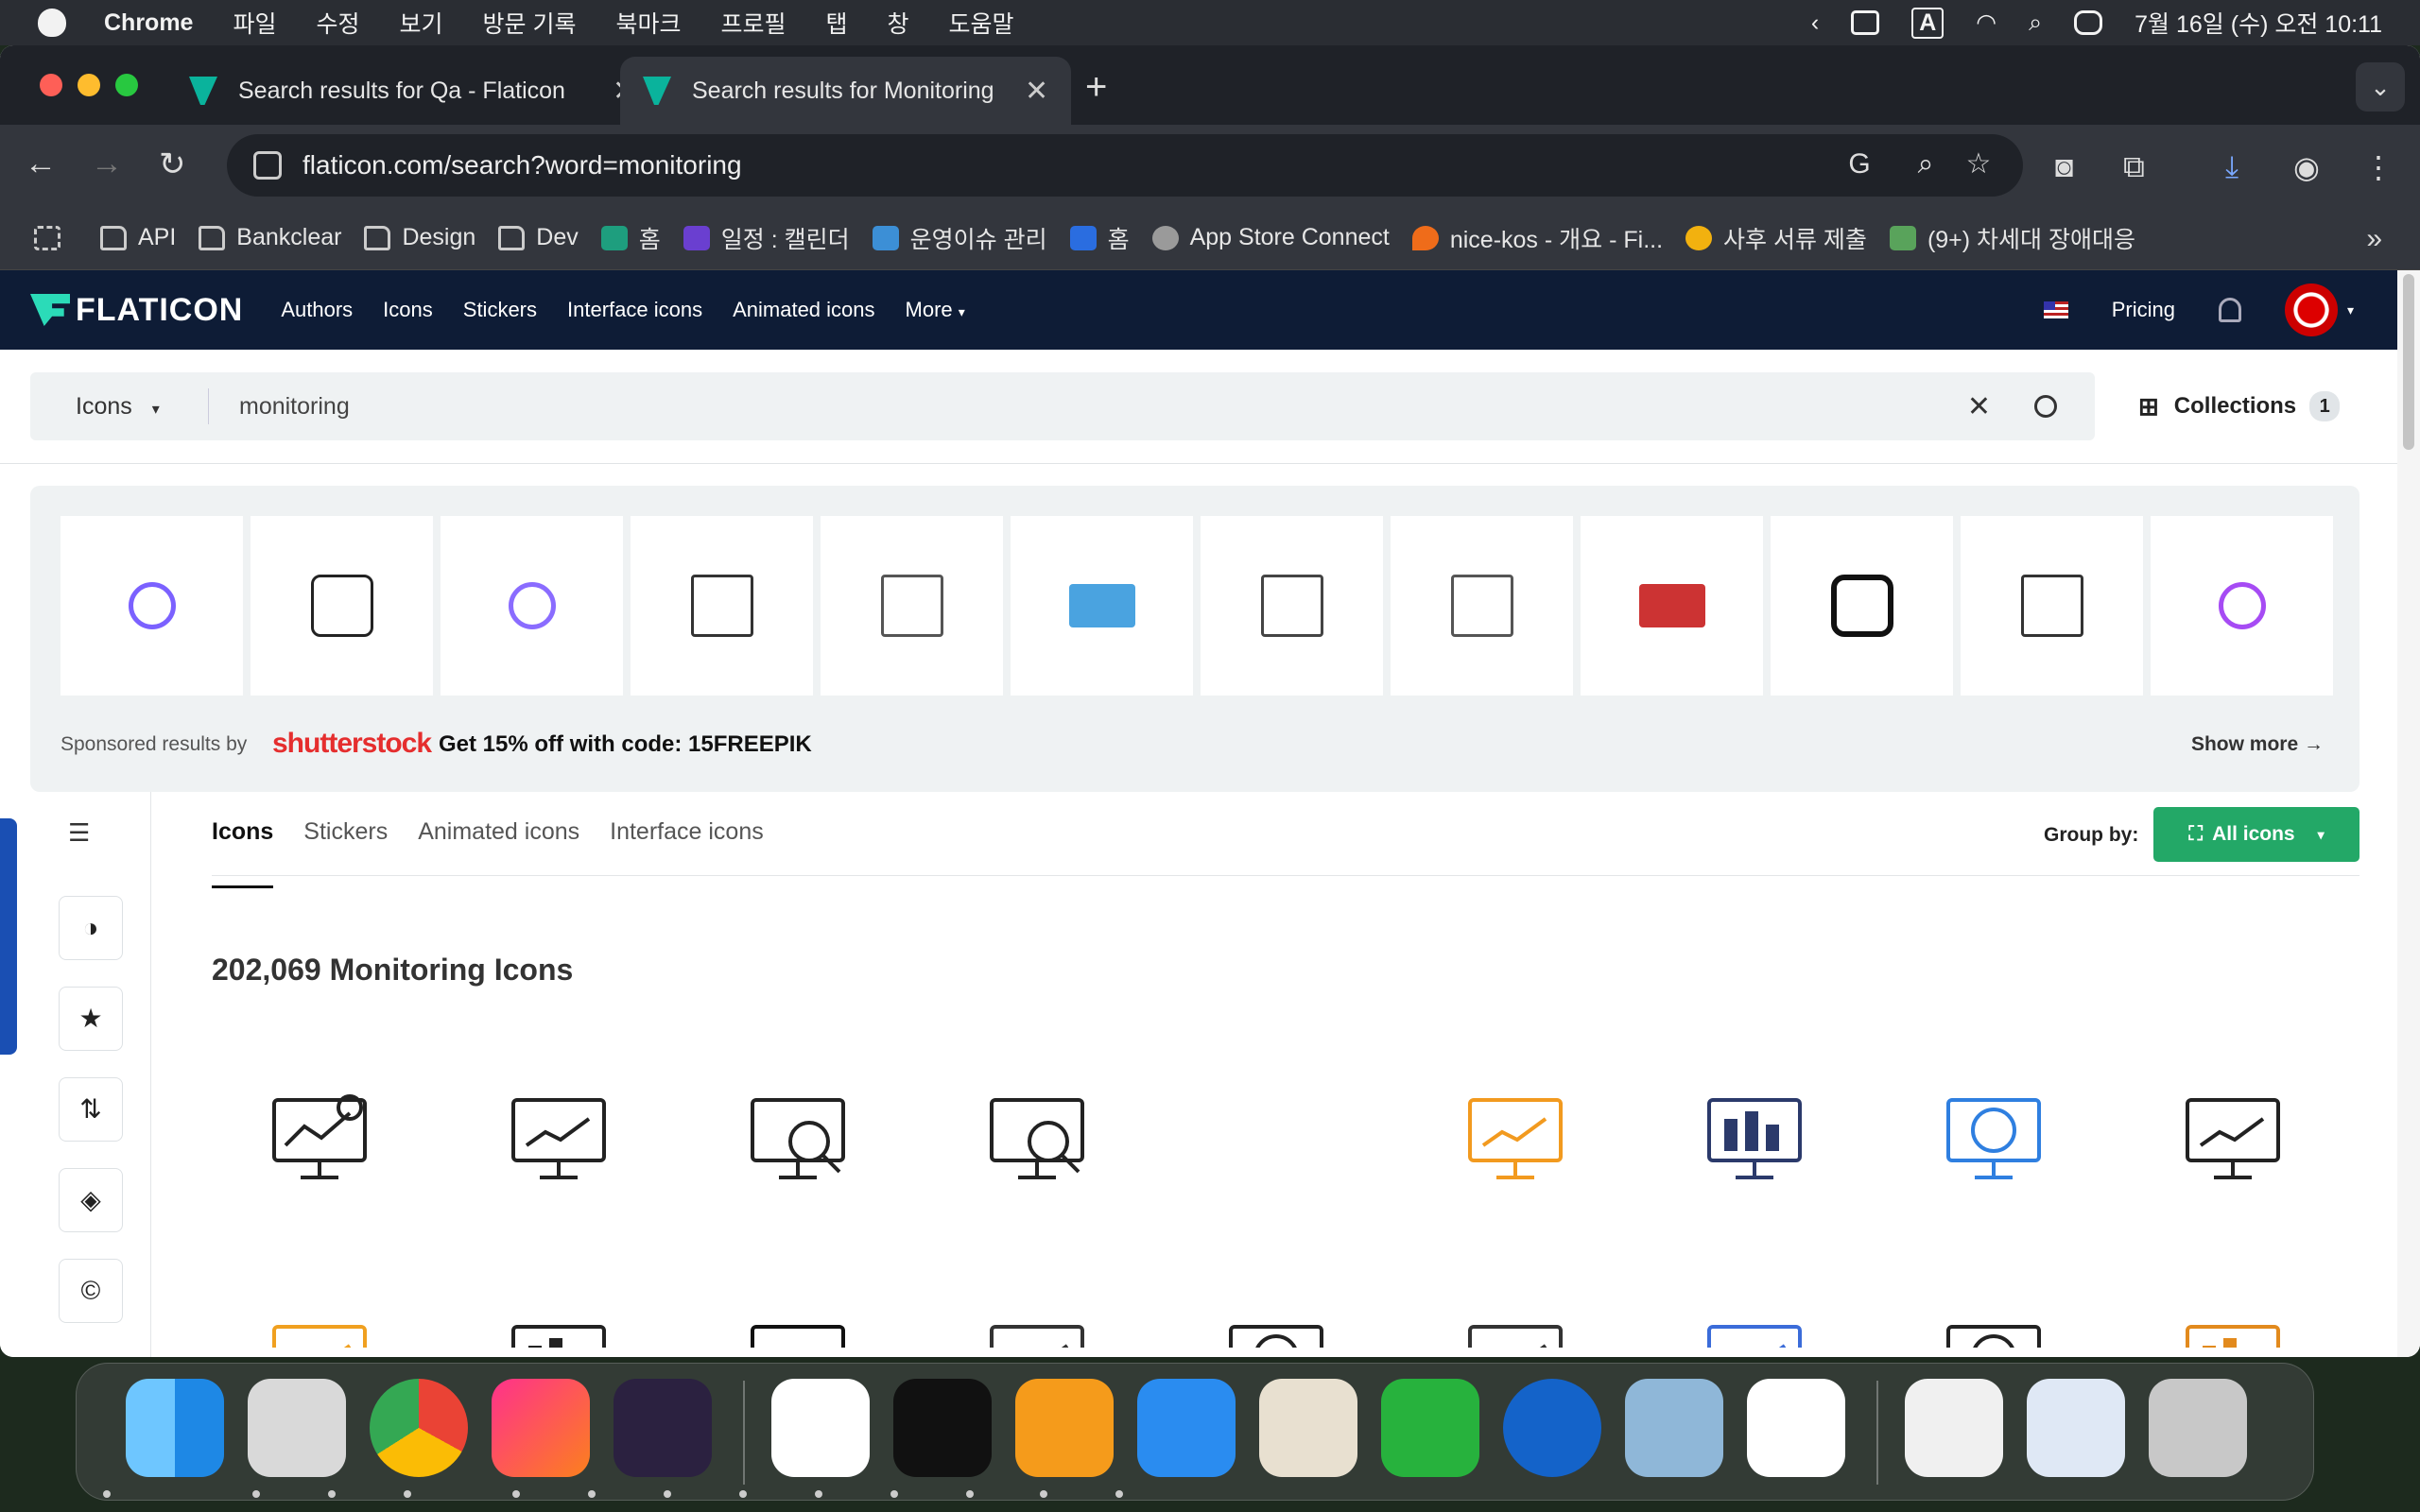 Image resolution: width=2420 pixels, height=1512 pixels. What do you see at coordinates (1926, 164) in the screenshot?
I see `zoom-icon: ⌕` at bounding box center [1926, 164].